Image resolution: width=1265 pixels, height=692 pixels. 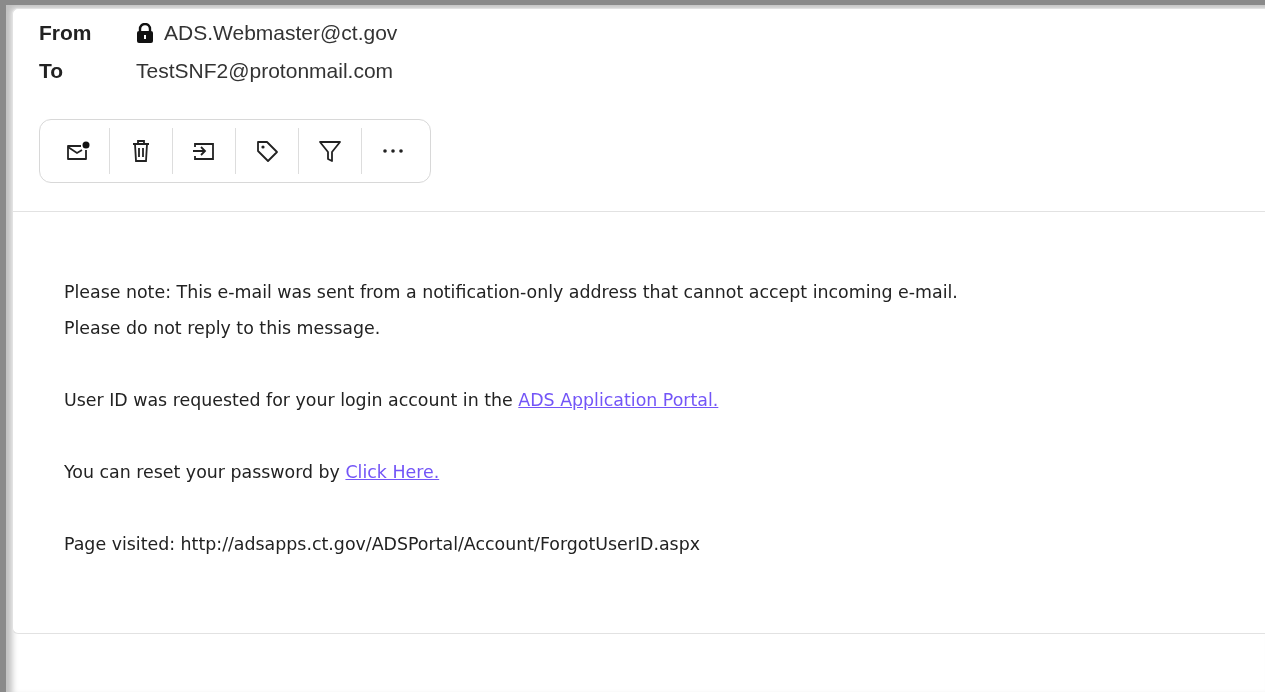 What do you see at coordinates (252, 472) in the screenshot?
I see `message-text: You can reset your password by Click Here.` at bounding box center [252, 472].